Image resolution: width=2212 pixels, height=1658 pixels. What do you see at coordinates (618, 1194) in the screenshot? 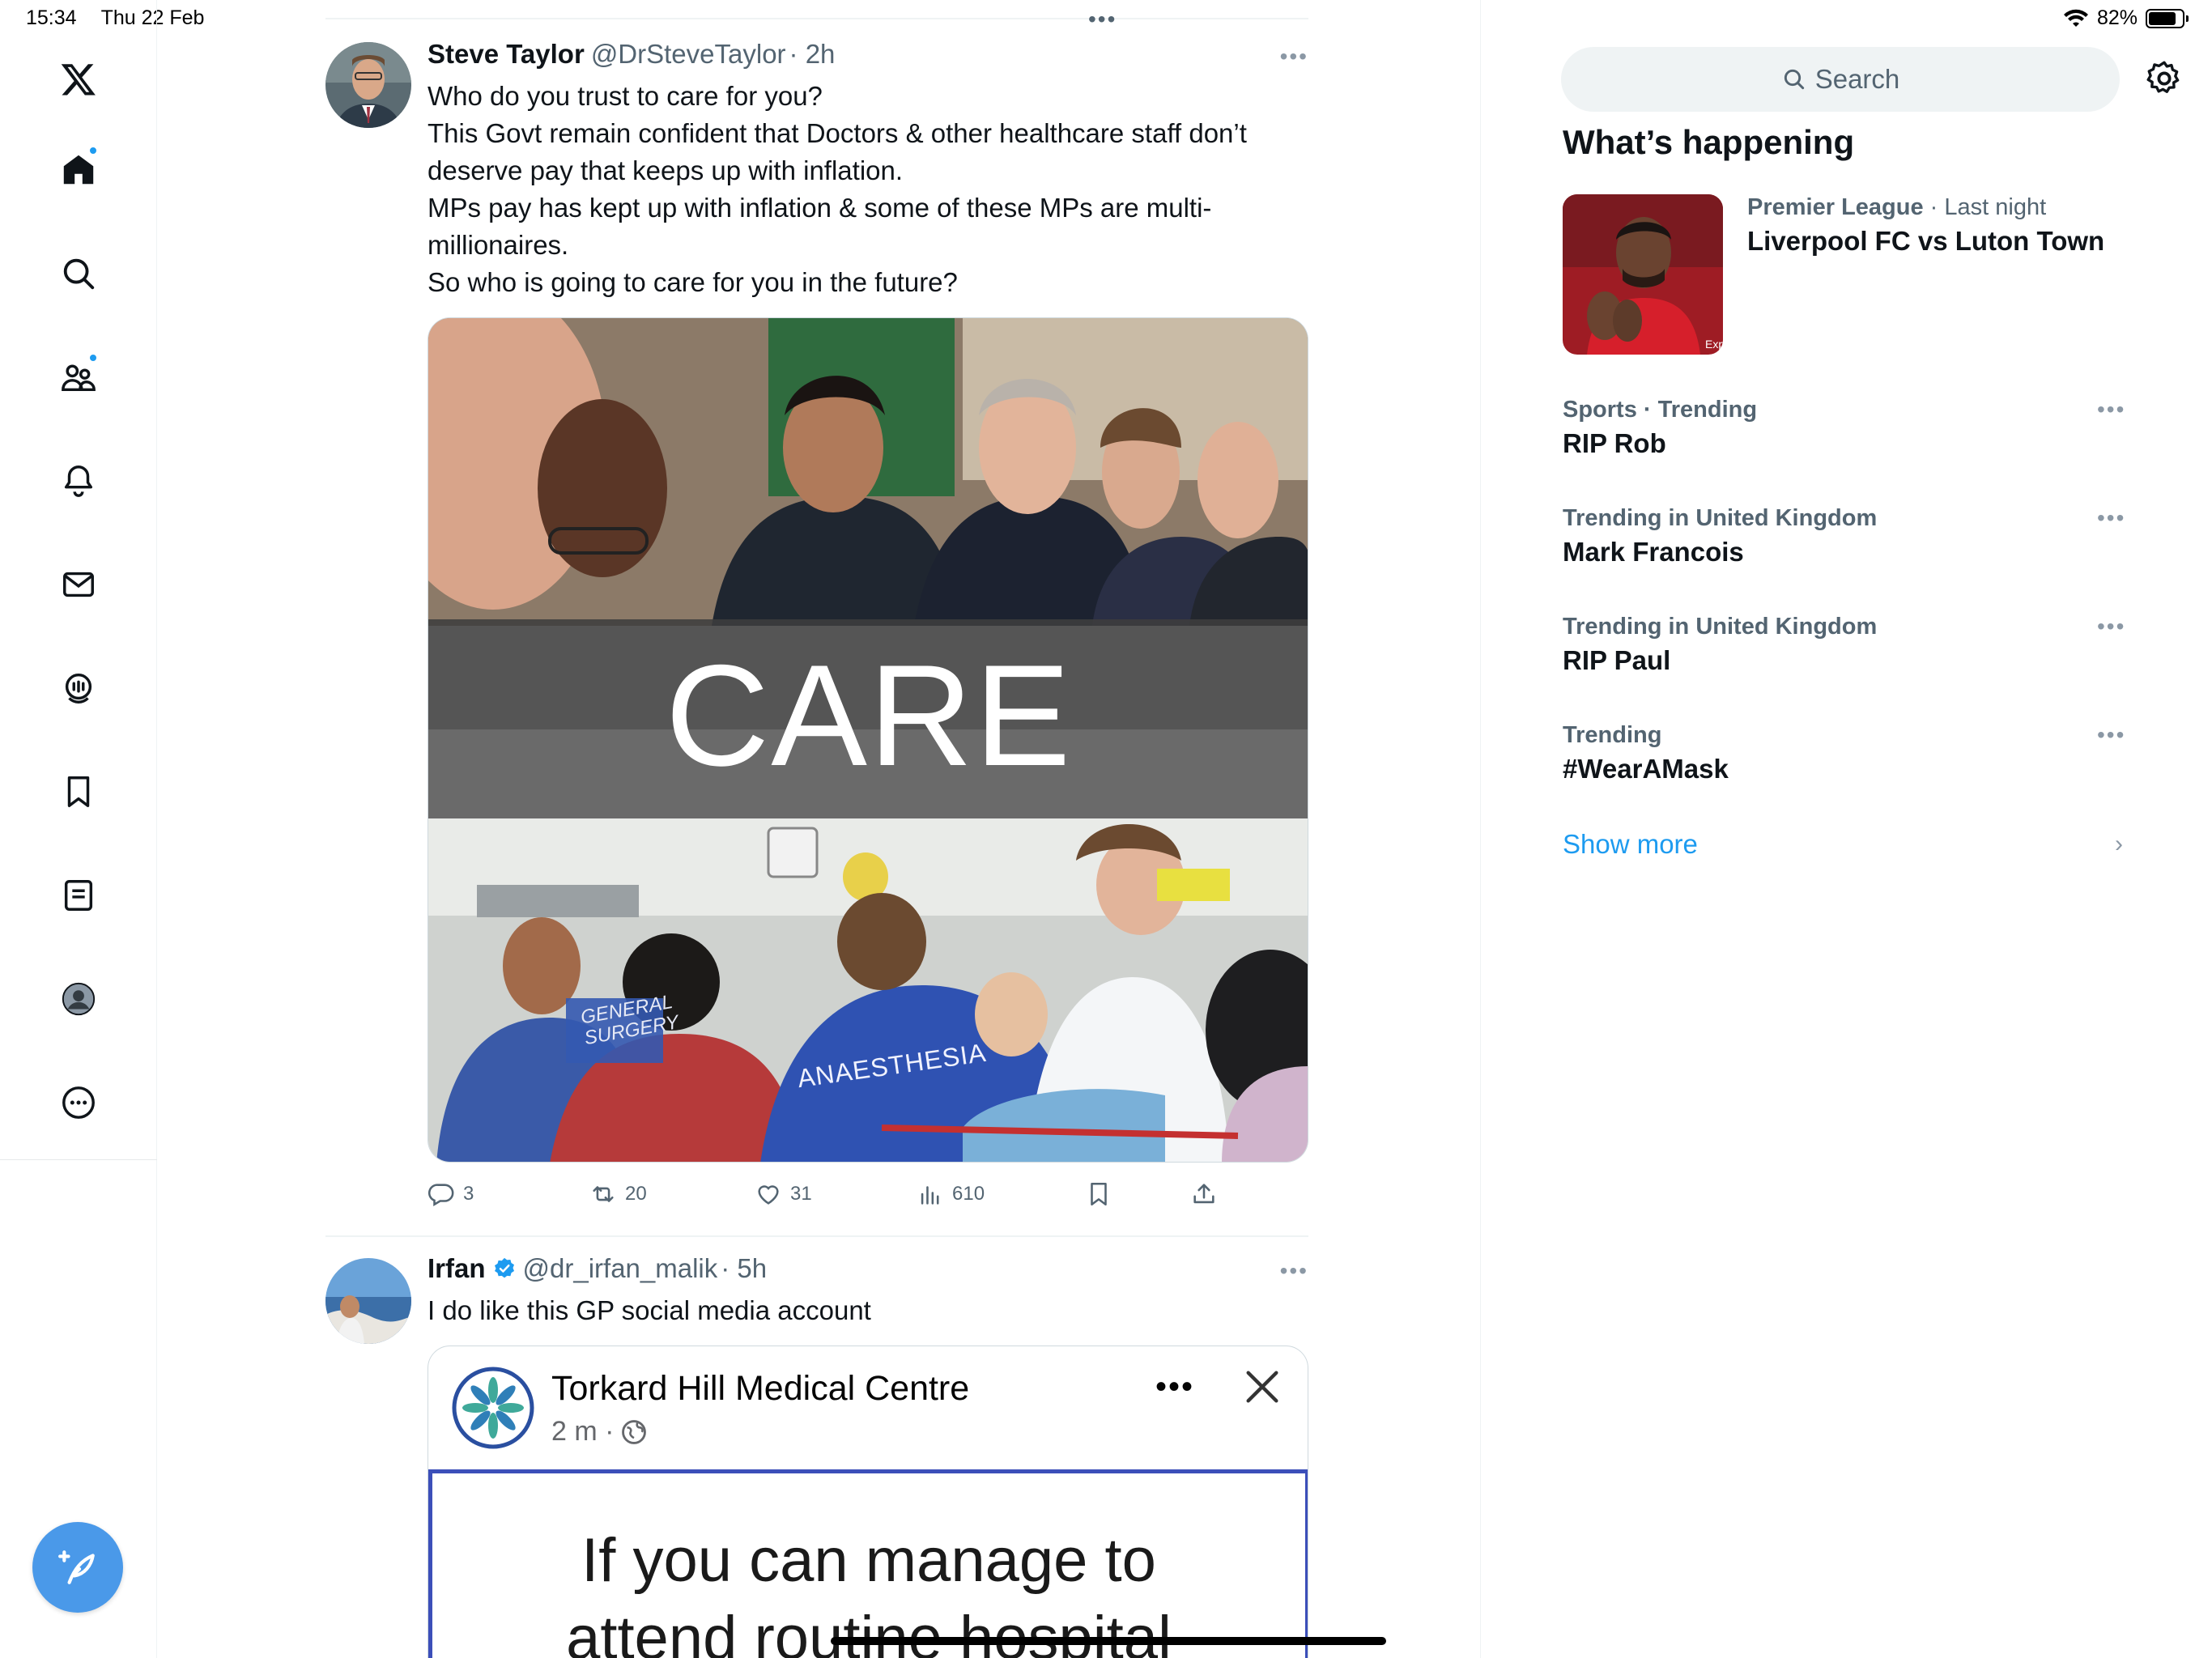
I see `repost-button: 20` at bounding box center [618, 1194].